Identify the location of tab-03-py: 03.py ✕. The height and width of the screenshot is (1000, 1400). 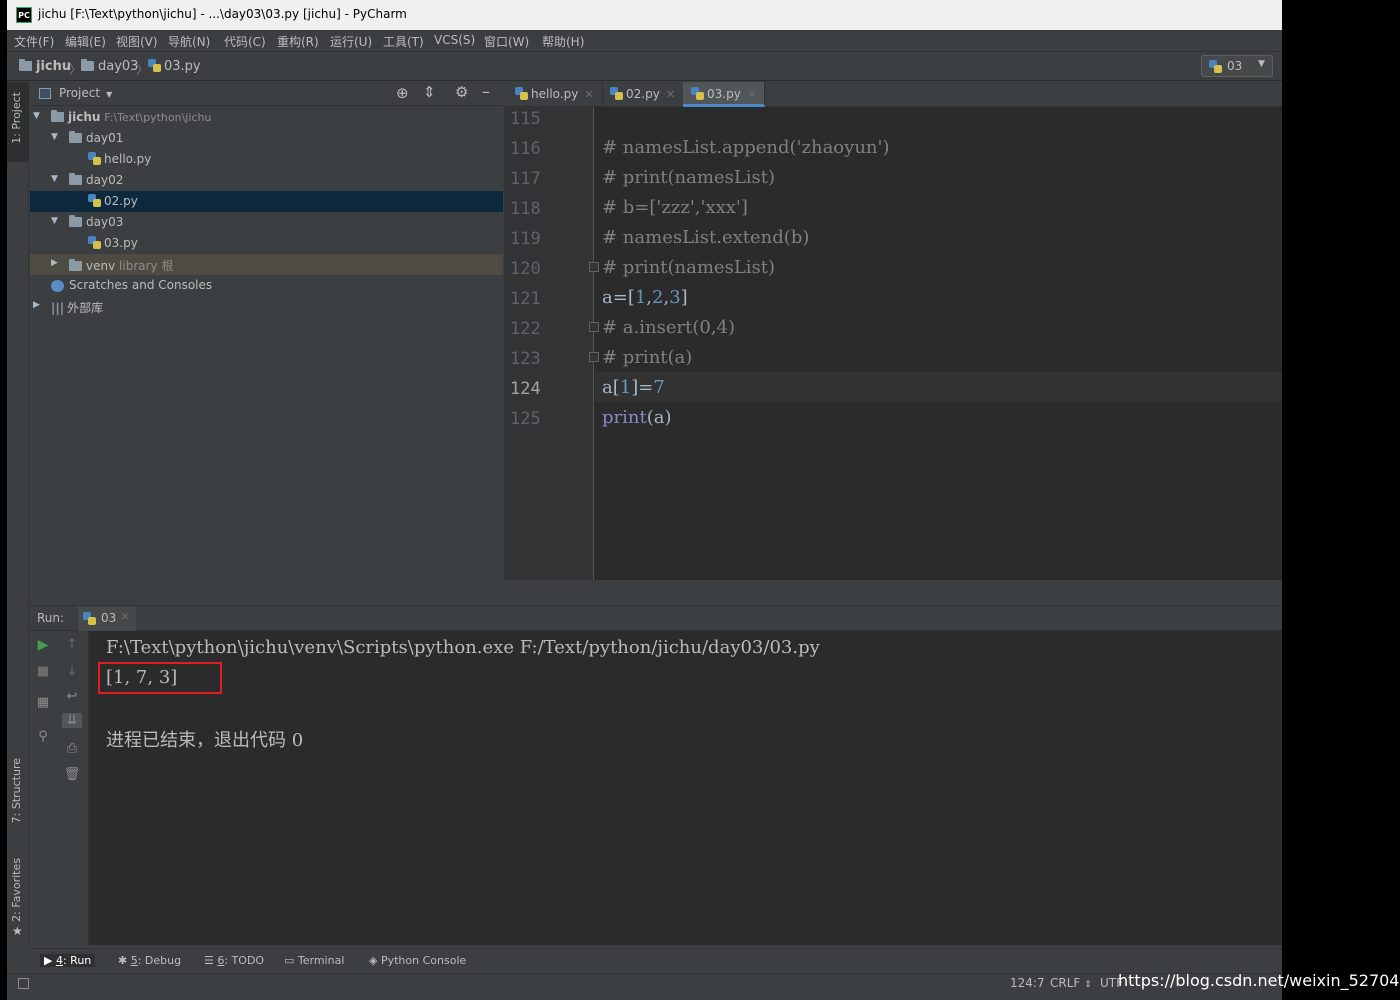
(724, 94).